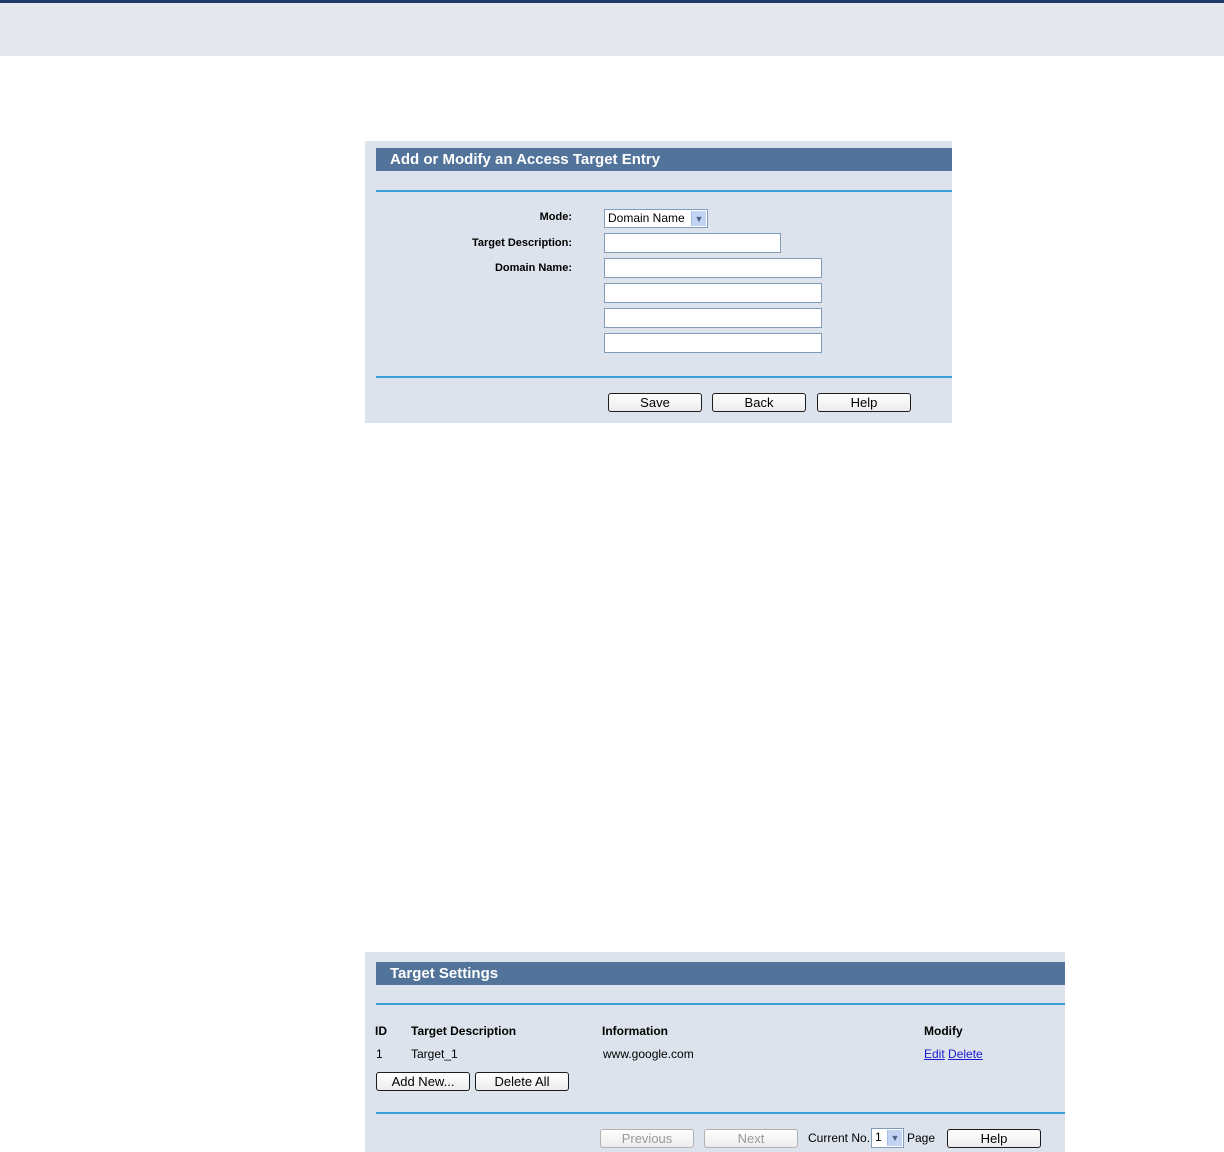 Image resolution: width=1224 pixels, height=1152 pixels. Describe the element at coordinates (533, 268) in the screenshot. I see `domain-name-label: Domain Name:` at that location.